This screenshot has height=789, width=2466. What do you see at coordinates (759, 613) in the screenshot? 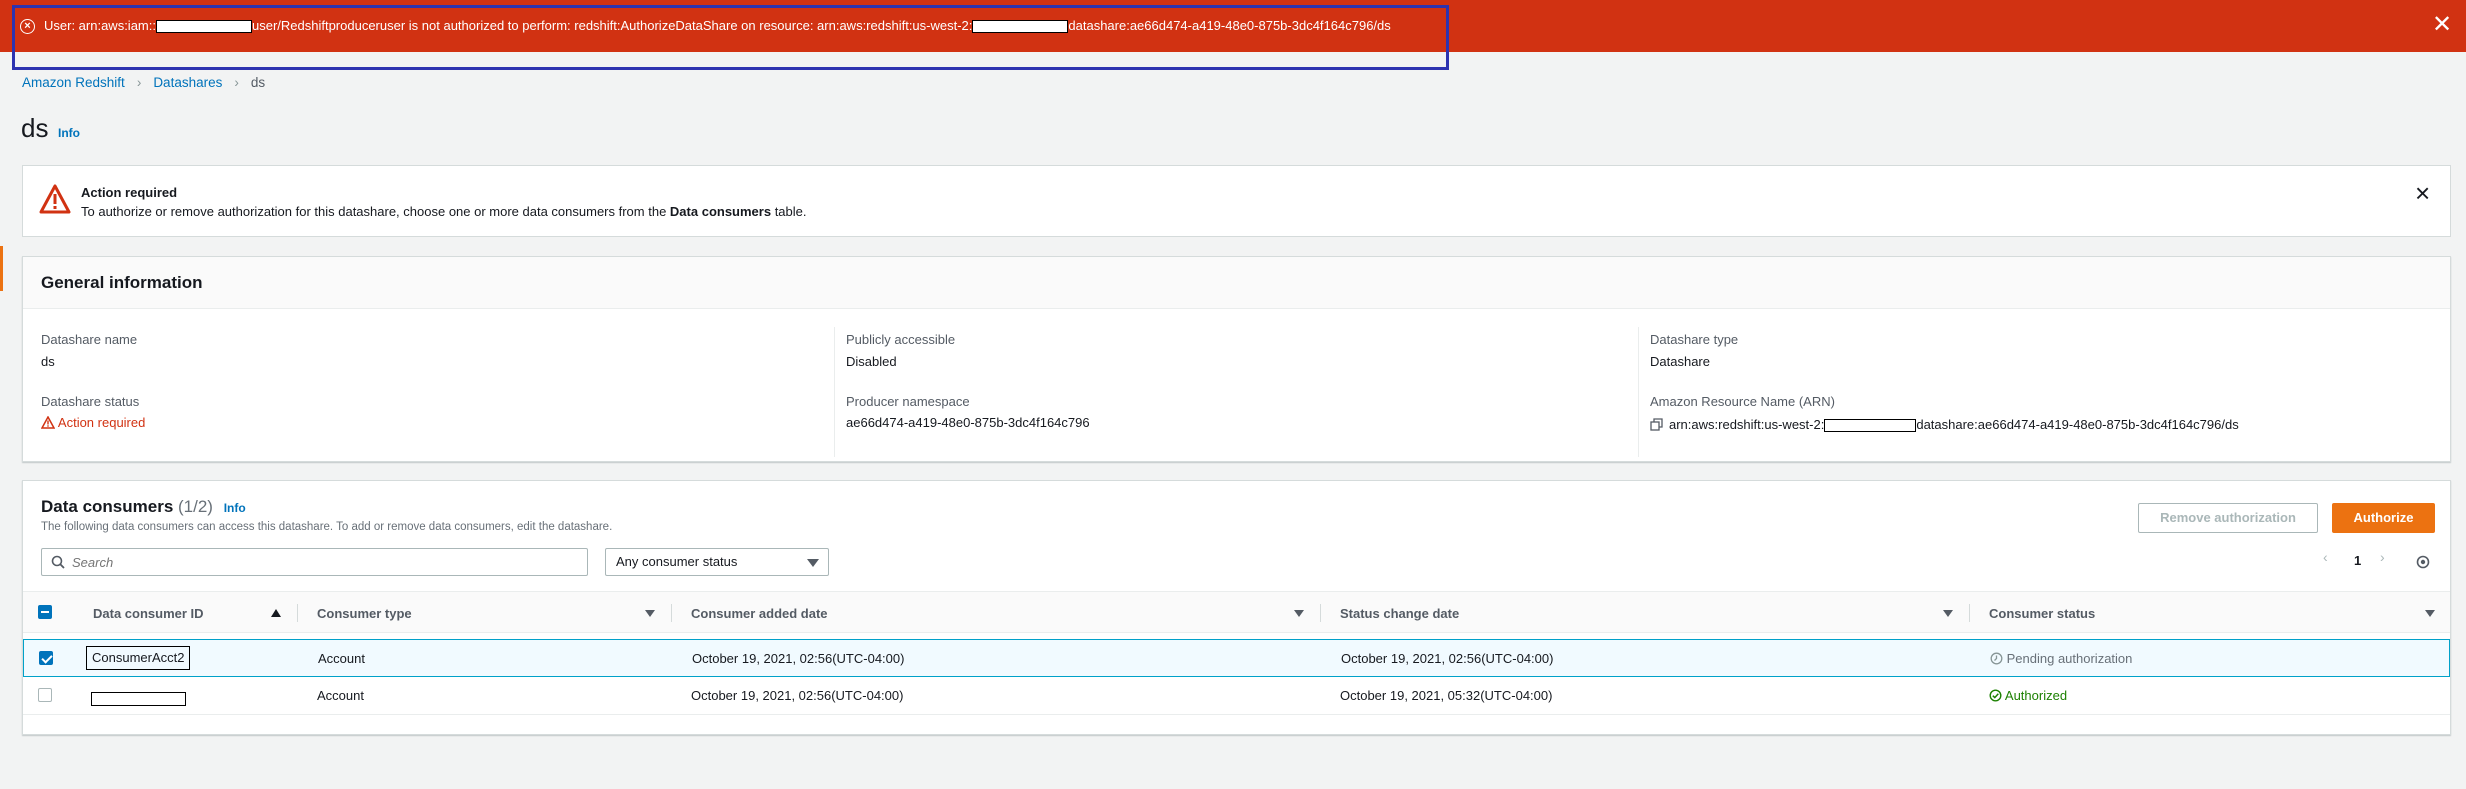
I see `column-header: Consumer added date` at bounding box center [759, 613].